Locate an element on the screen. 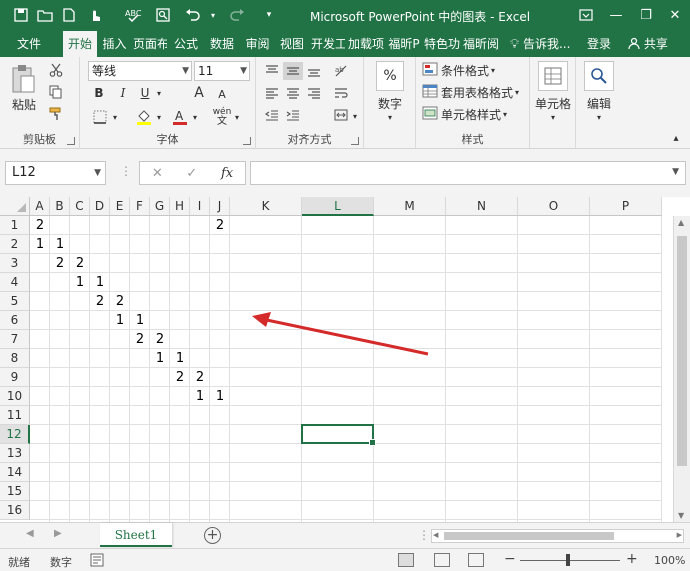 This screenshot has width=690, height=571. macro-record-icon is located at coordinates (97, 561).